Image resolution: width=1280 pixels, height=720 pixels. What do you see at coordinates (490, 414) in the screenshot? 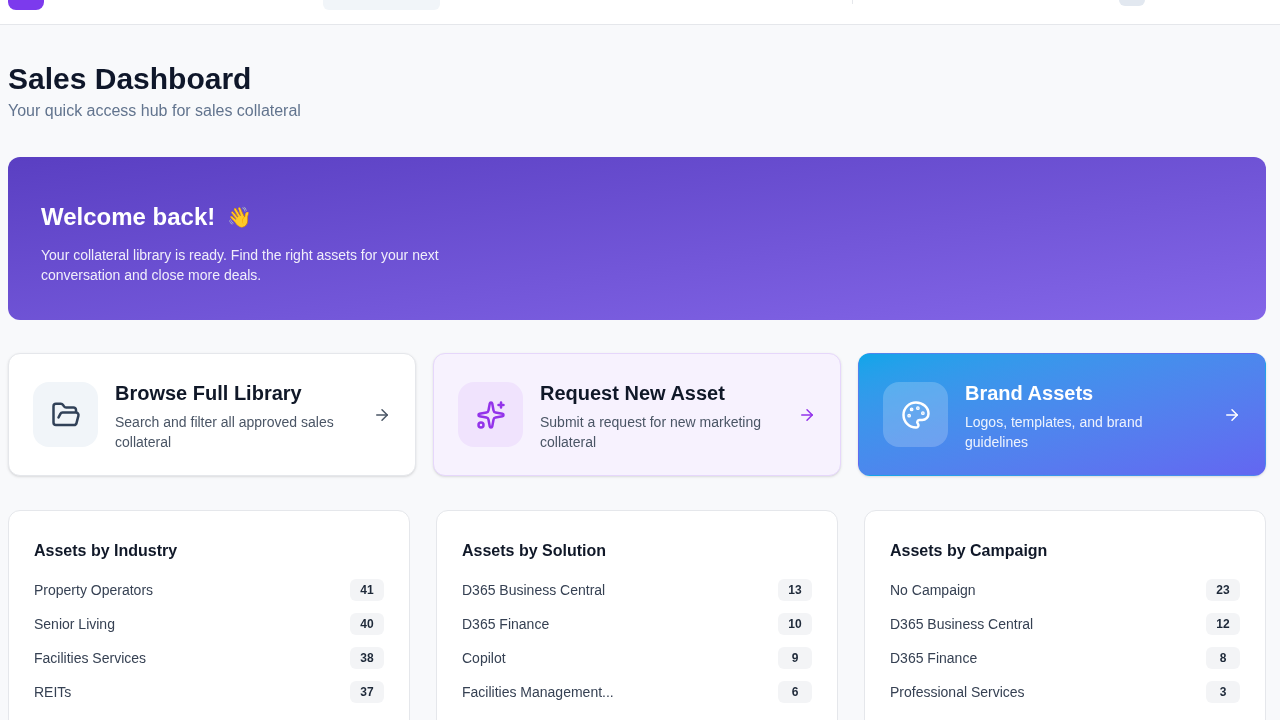
I see `sparkle-icon` at bounding box center [490, 414].